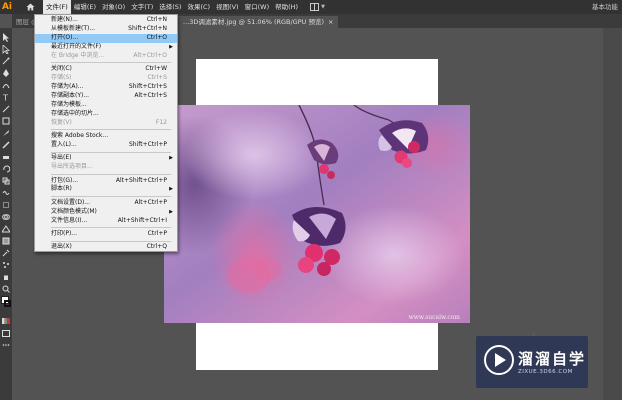 This screenshot has height=400, width=622. Describe the element at coordinates (6, 37) in the screenshot. I see `selection-tool-icon` at that location.